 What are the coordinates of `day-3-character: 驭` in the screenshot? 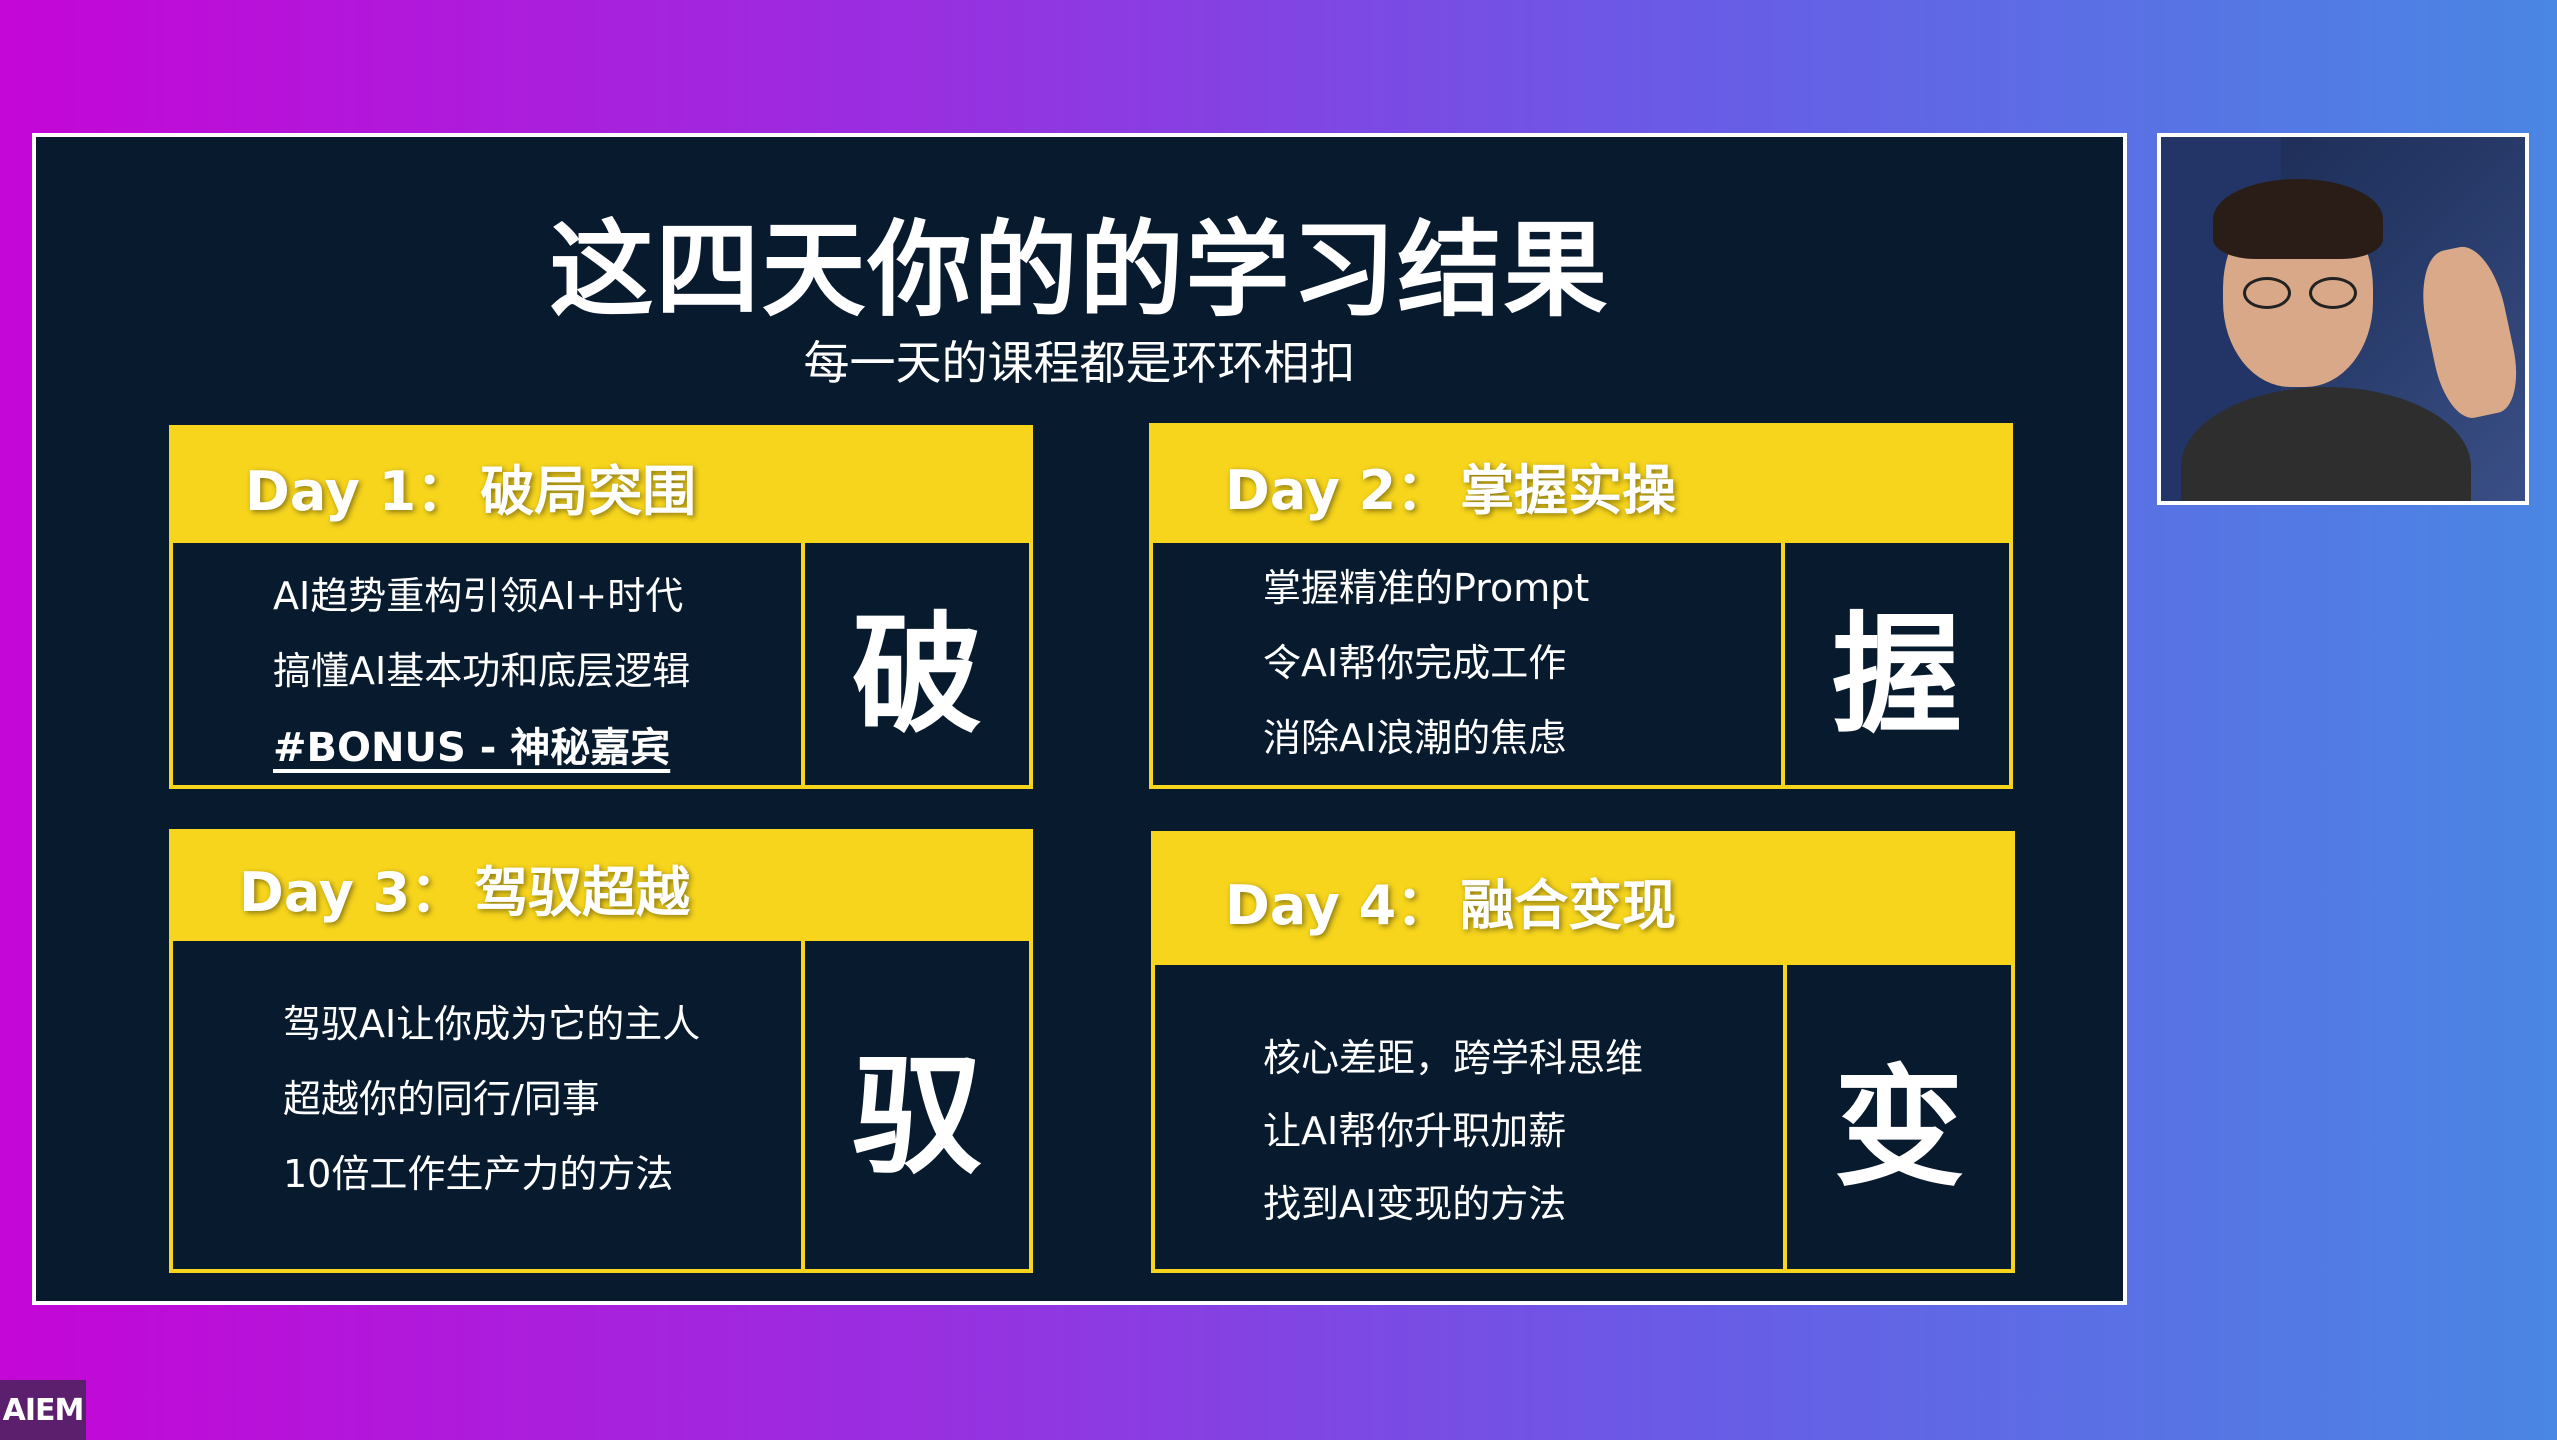 It's located at (916, 1116).